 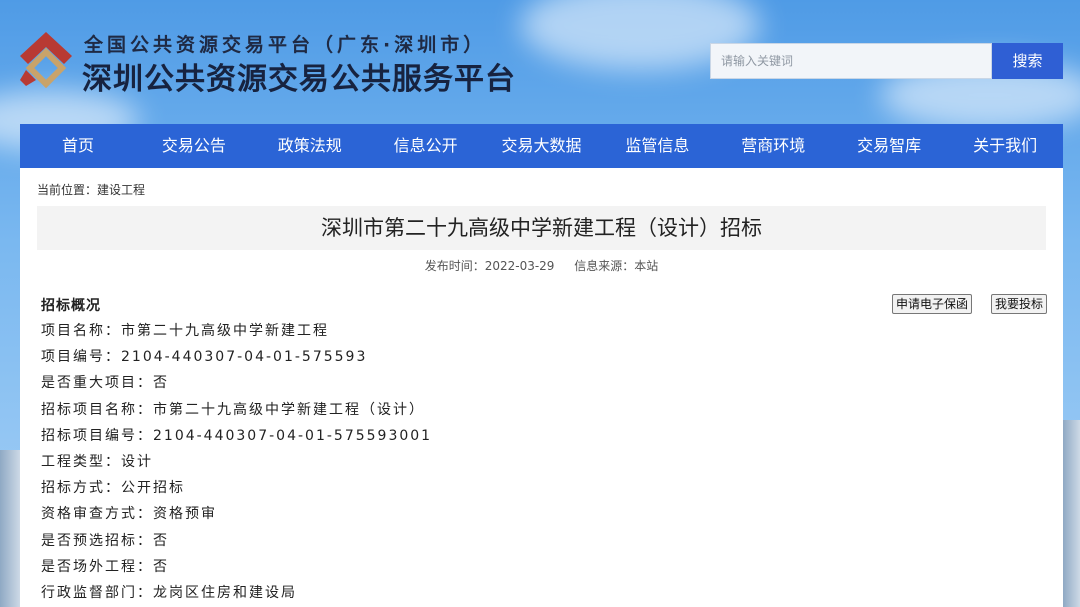 I want to click on nav-item-about: 关于我们, so click(x=1005, y=146).